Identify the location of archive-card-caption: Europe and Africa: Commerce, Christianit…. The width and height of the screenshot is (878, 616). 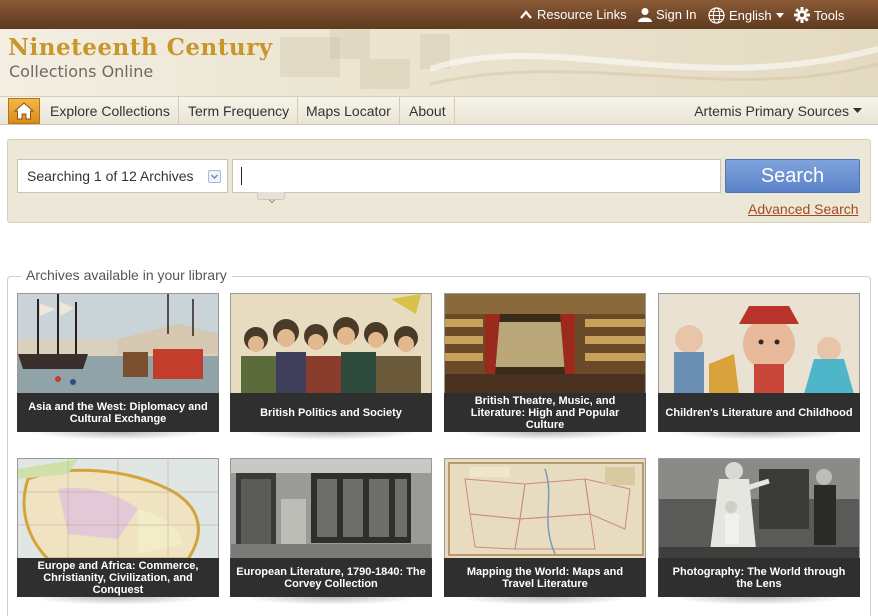
(118, 577).